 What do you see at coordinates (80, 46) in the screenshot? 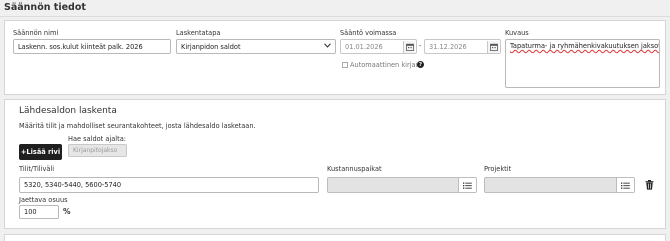
I see `rule-name-value: Laskenn. sos.kulut kiinteät palk. 2026` at bounding box center [80, 46].